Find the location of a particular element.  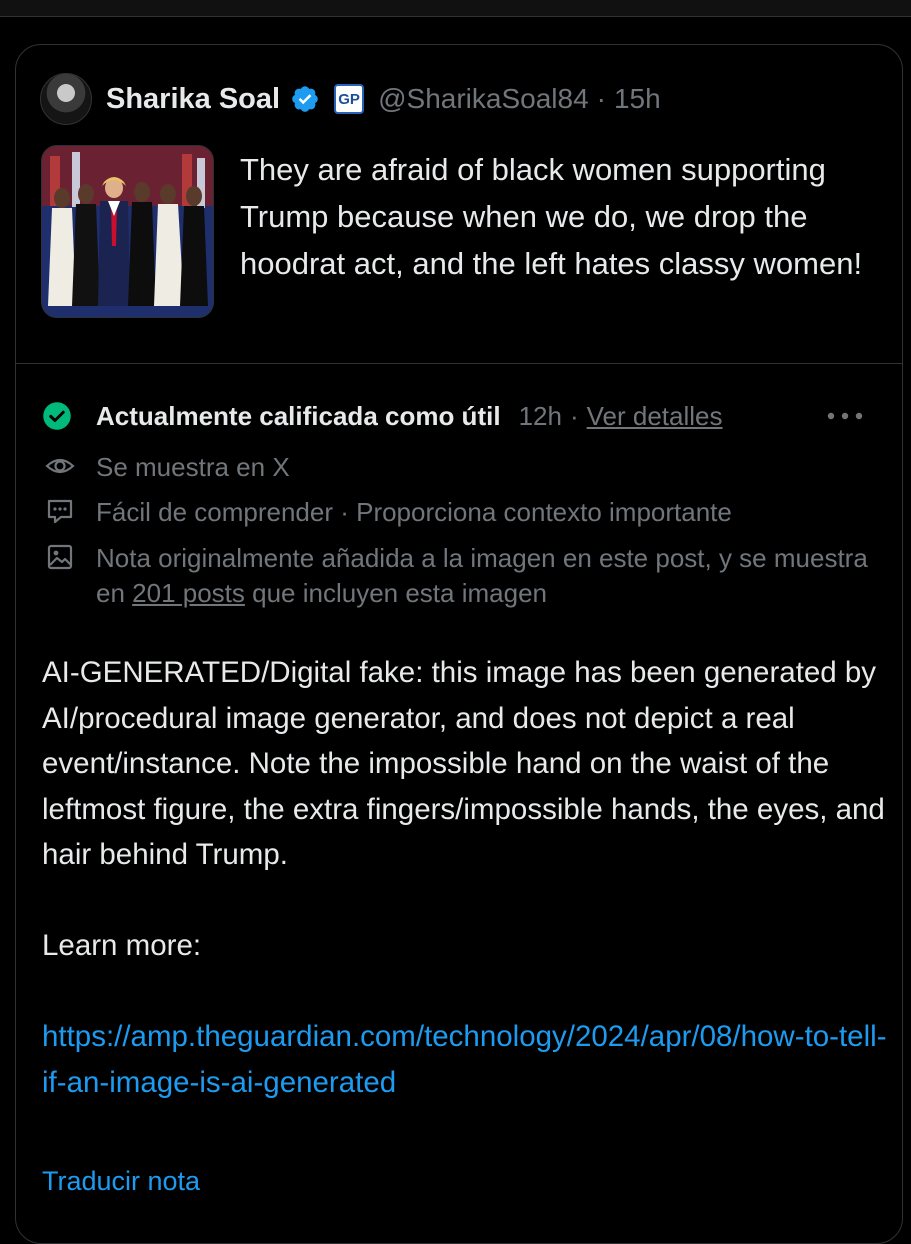

note-status: Actualmente calificada como útil is located at coordinates (298, 415).